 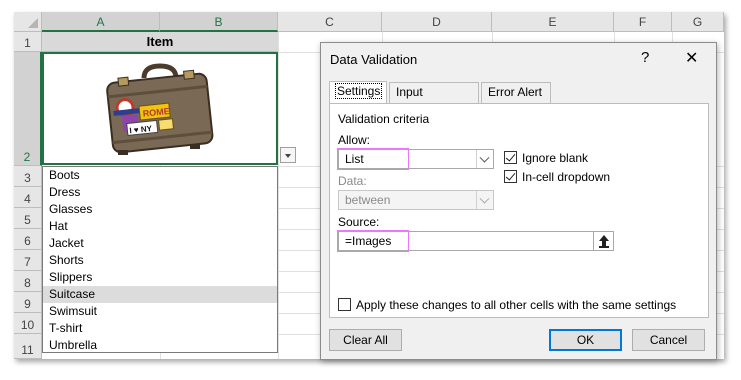 What do you see at coordinates (160, 192) in the screenshot?
I see `list-item: Dress` at bounding box center [160, 192].